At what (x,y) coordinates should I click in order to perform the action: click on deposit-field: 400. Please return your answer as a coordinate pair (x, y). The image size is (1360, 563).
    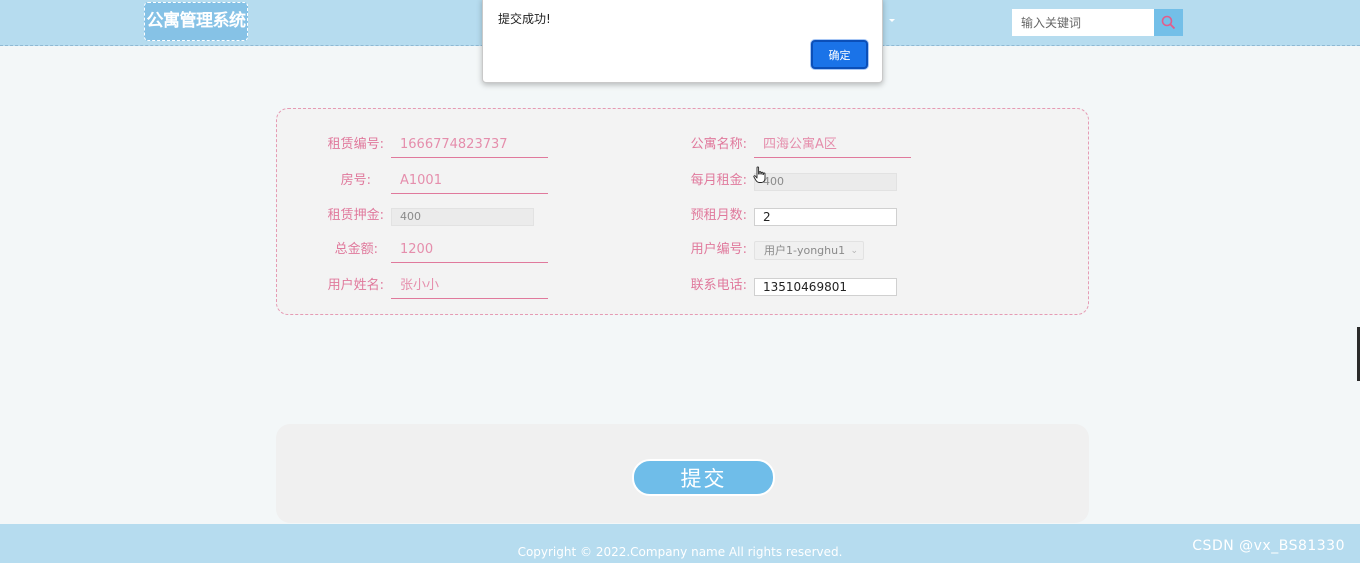
    Looking at the image, I should click on (462, 217).